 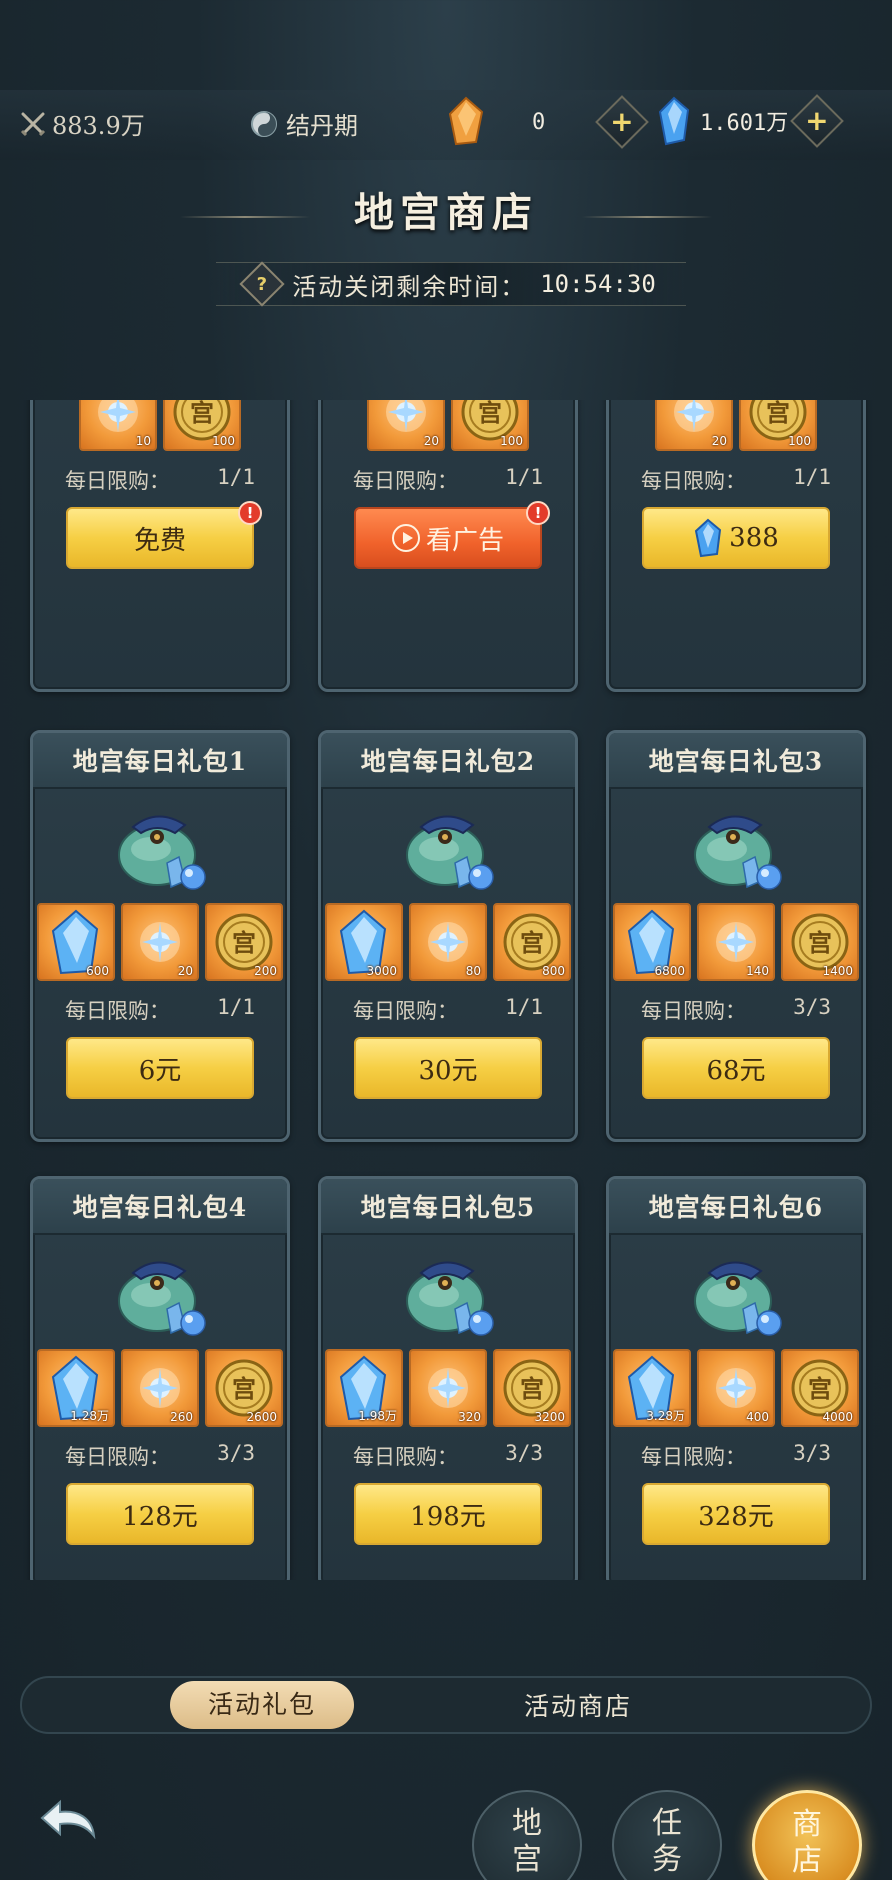 I want to click on item-quantity: 400, so click(x=757, y=1417).